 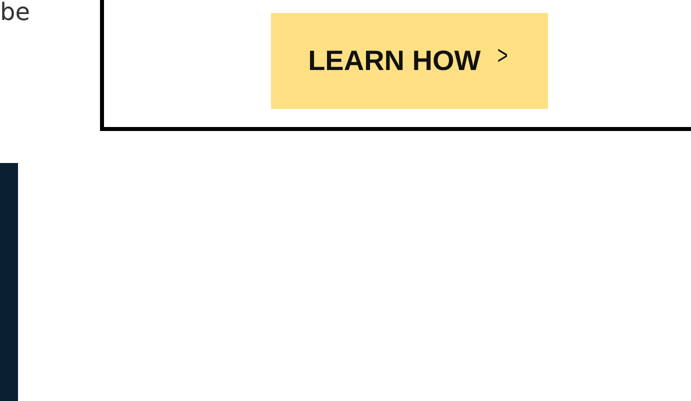 I want to click on chevron-icon: >, so click(x=502, y=55).